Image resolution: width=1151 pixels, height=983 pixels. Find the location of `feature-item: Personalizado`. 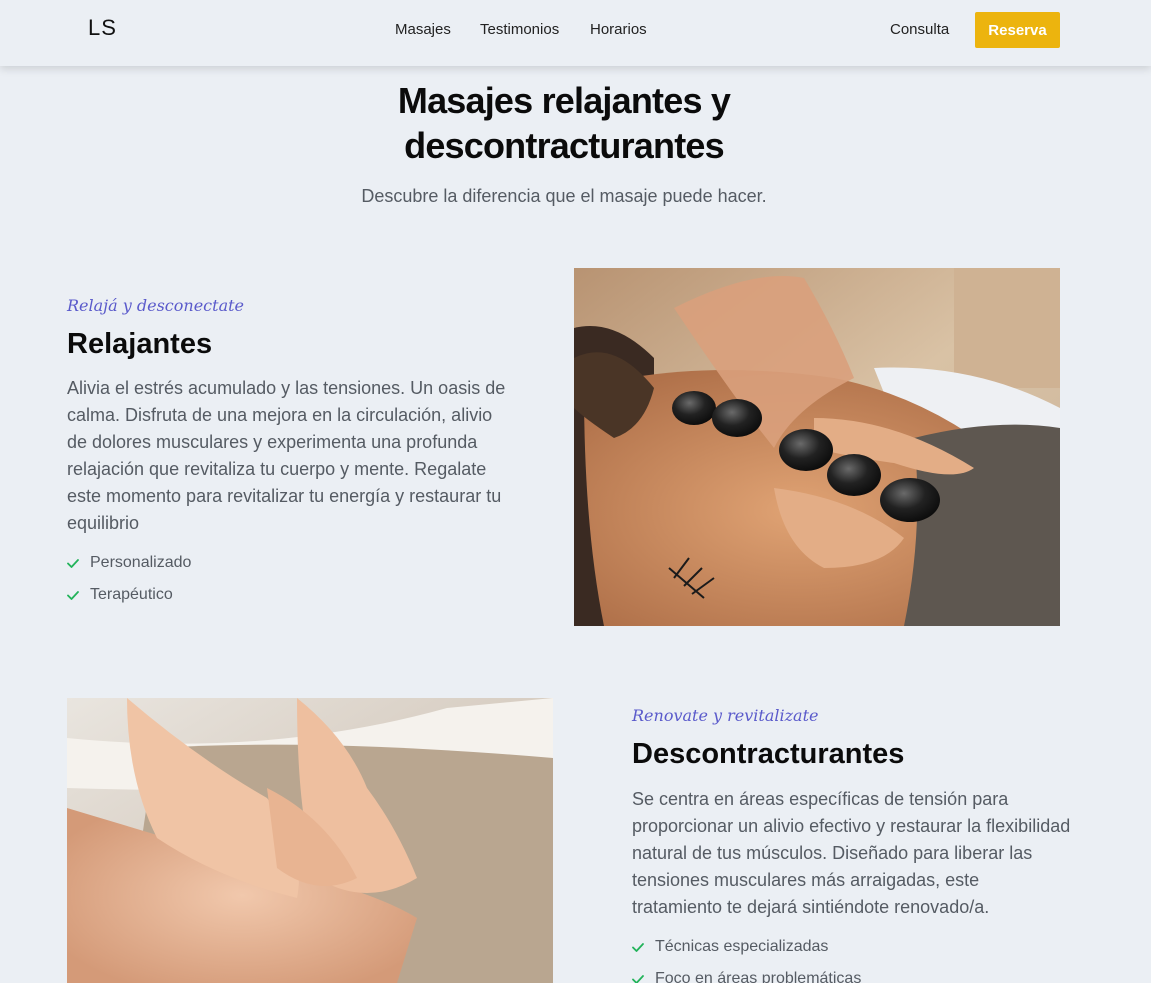

feature-item: Personalizado is located at coordinates (129, 563).